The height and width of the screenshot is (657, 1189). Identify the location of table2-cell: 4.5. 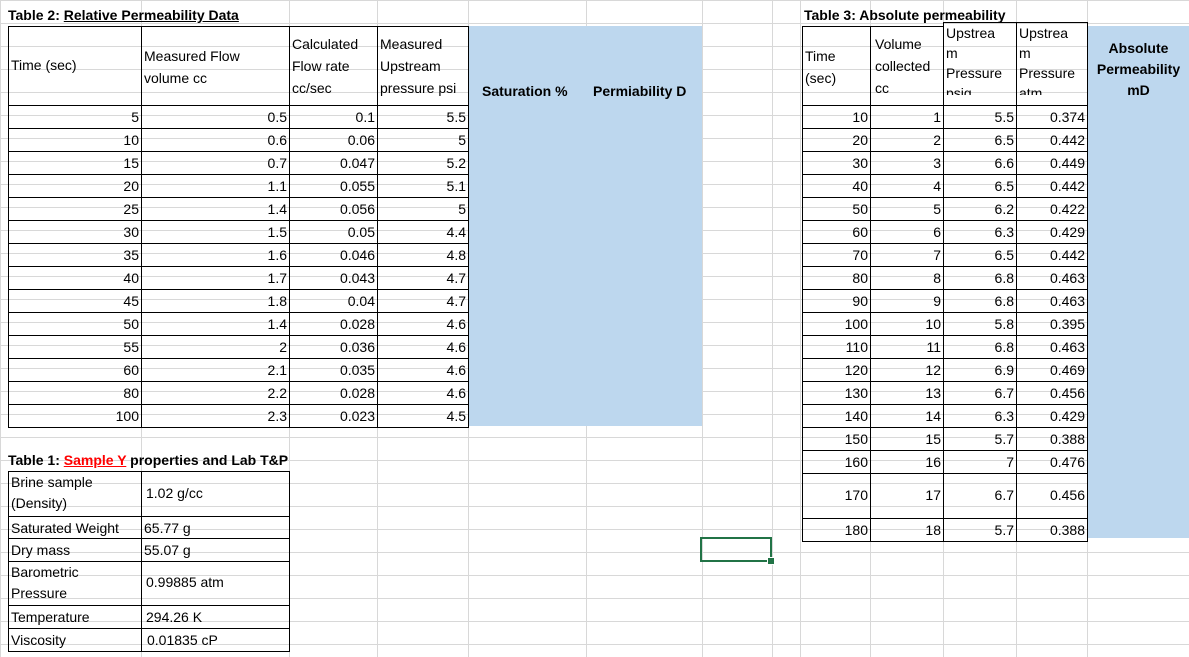
(423, 416).